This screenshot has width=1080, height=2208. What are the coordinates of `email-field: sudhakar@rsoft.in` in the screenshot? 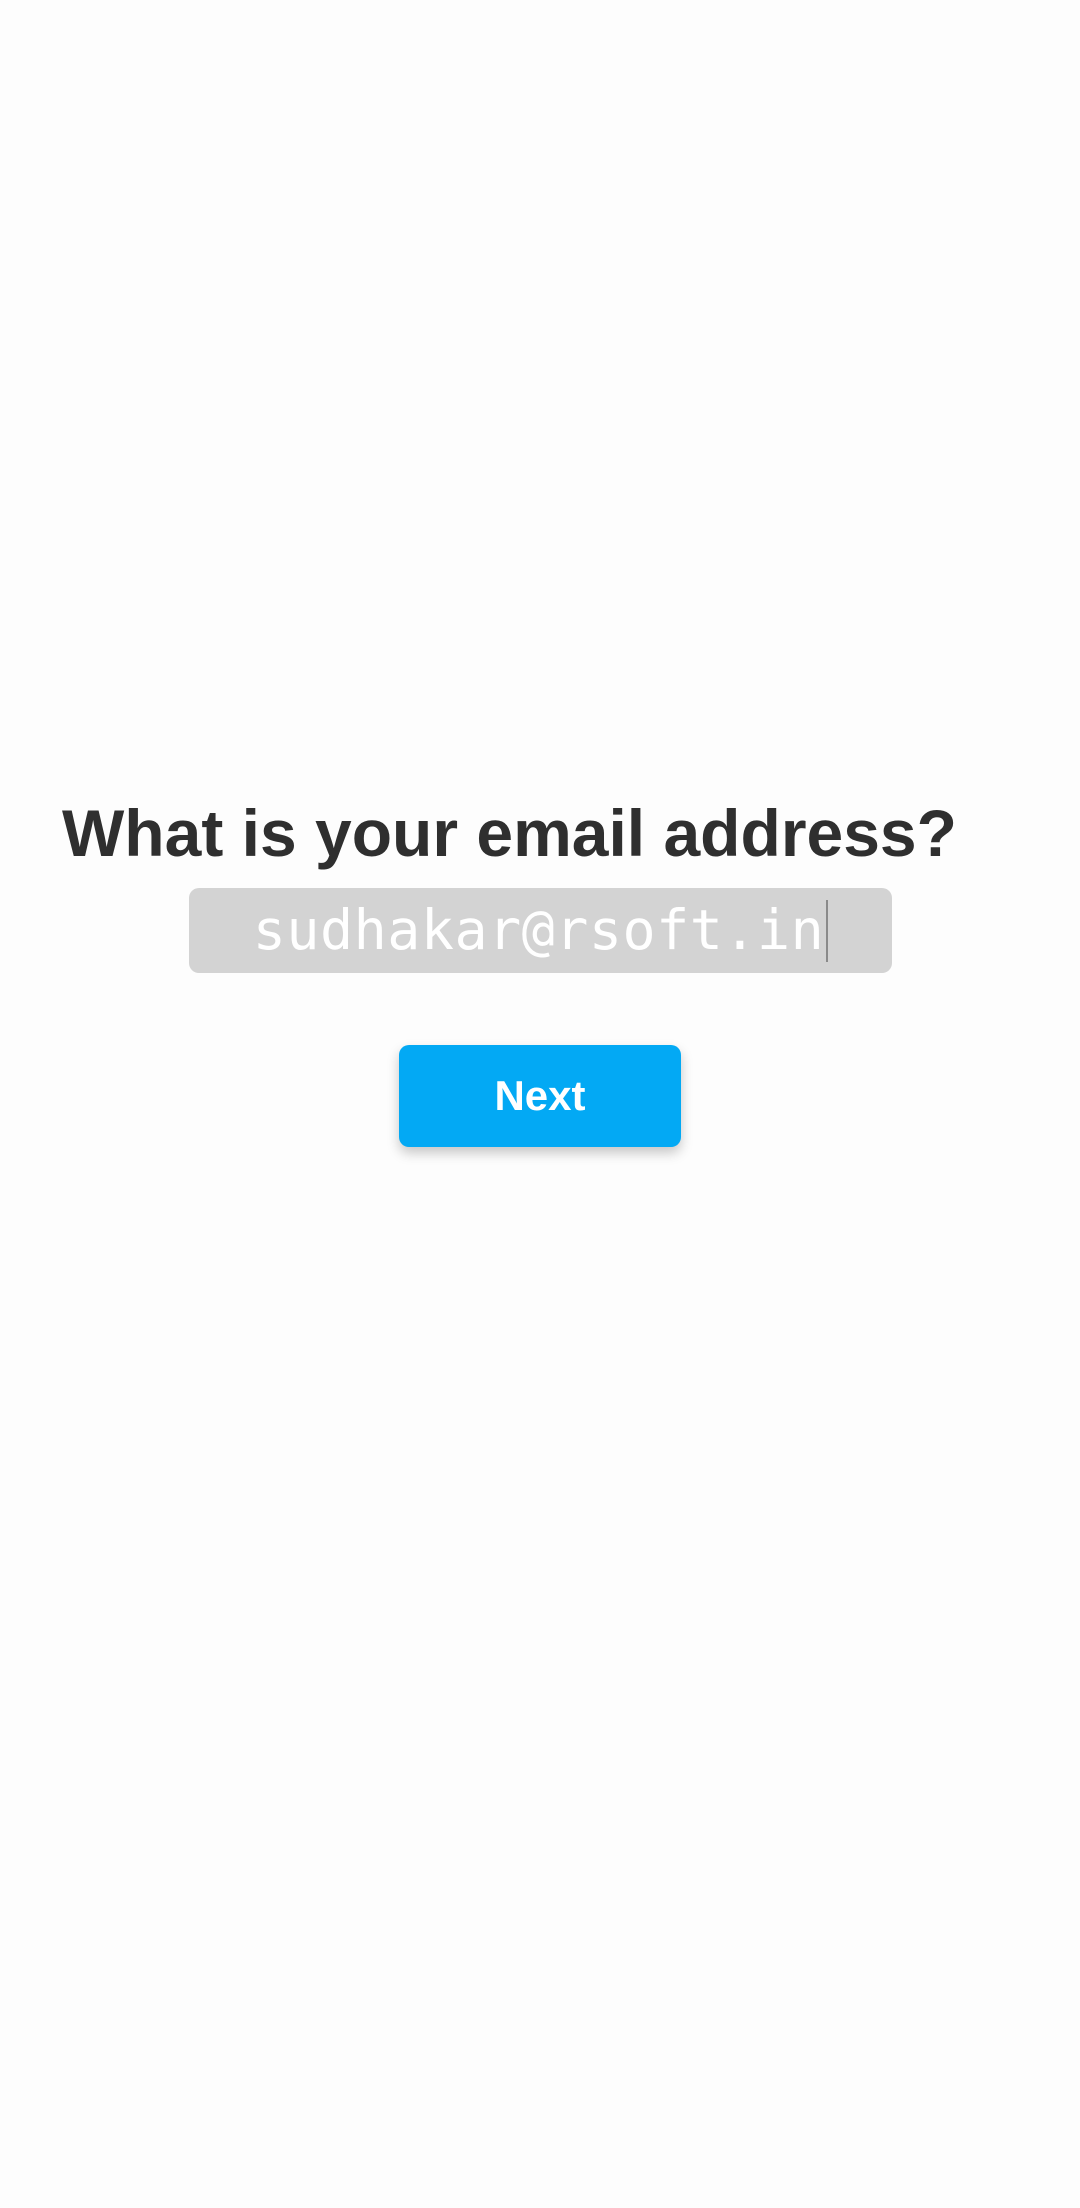 It's located at (540, 930).